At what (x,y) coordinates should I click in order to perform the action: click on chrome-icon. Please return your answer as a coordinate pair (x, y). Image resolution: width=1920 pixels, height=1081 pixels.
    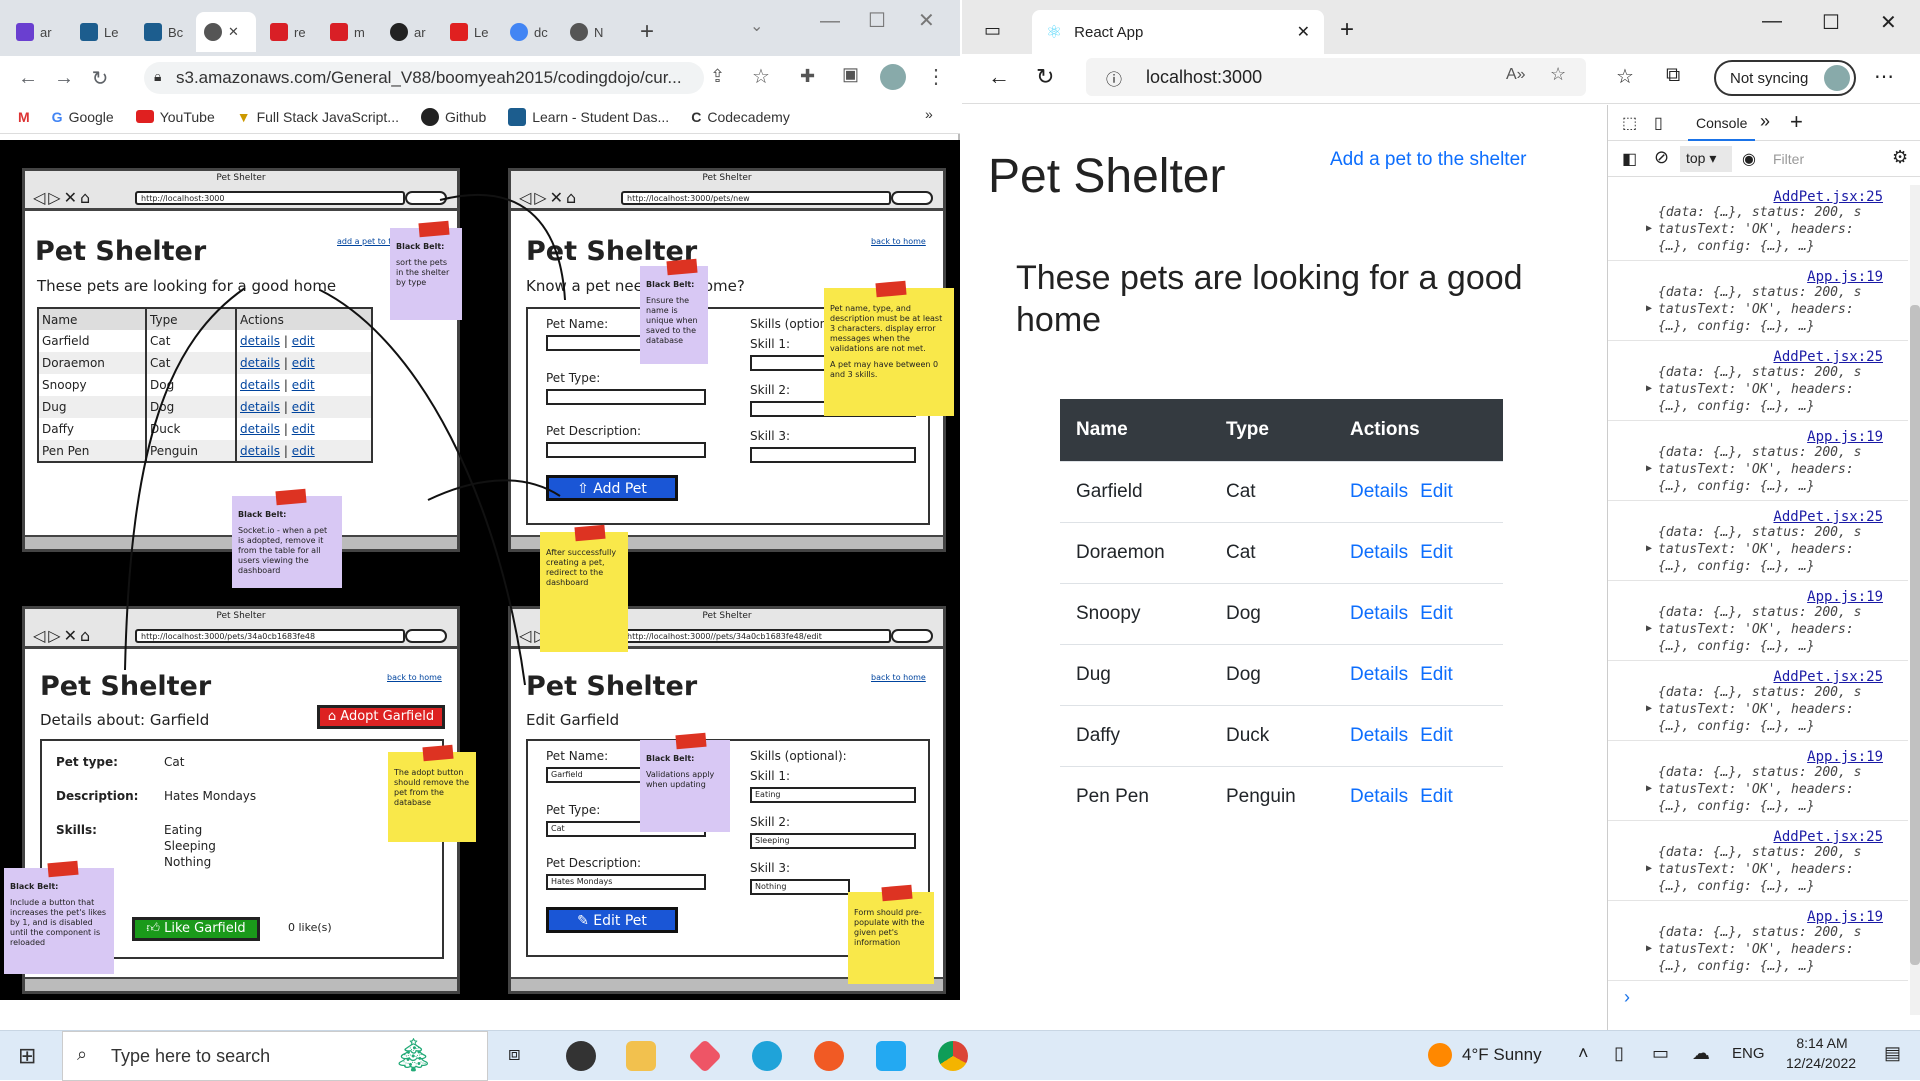
    Looking at the image, I should click on (953, 1056).